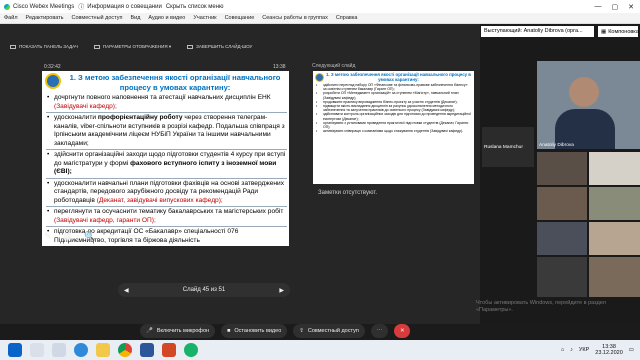  I want to click on leave-meeting-button: ✕, so click(402, 331).